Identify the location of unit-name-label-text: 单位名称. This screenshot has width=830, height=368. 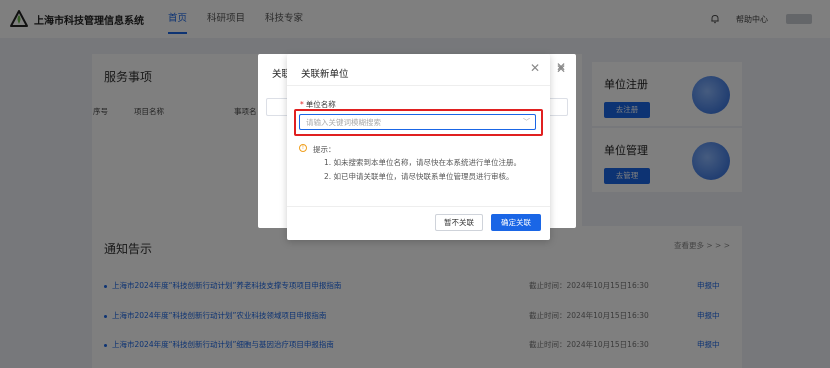
(320, 104).